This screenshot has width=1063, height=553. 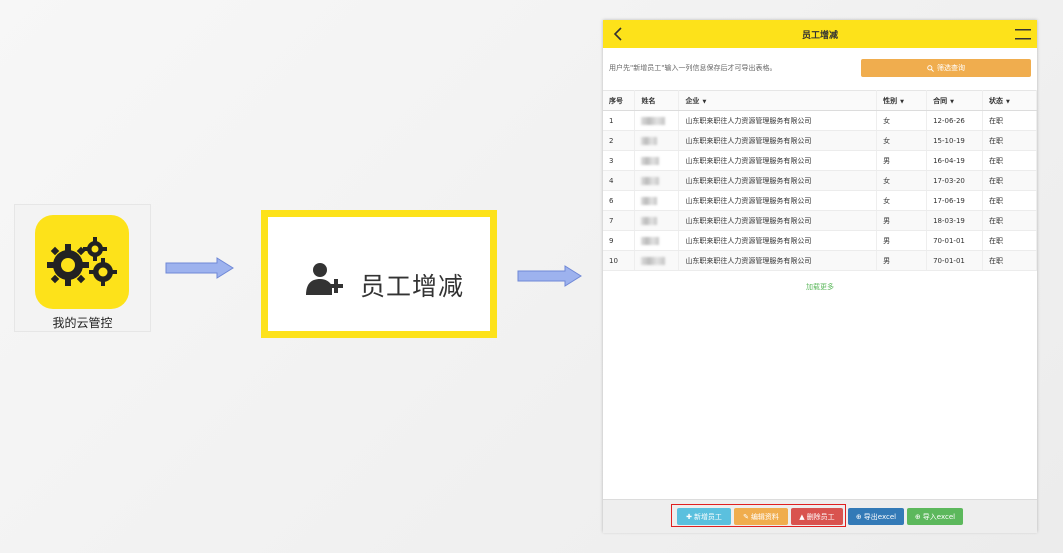 What do you see at coordinates (1023, 34) in the screenshot?
I see `hamburger-menu-icon` at bounding box center [1023, 34].